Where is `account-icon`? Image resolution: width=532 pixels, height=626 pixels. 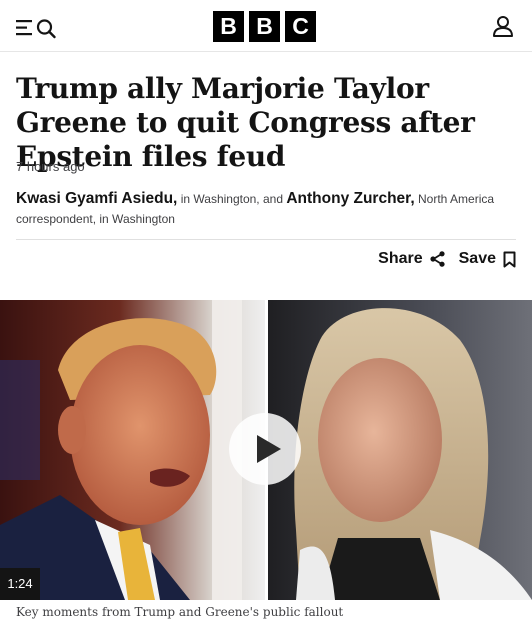
account-icon is located at coordinates (503, 26).